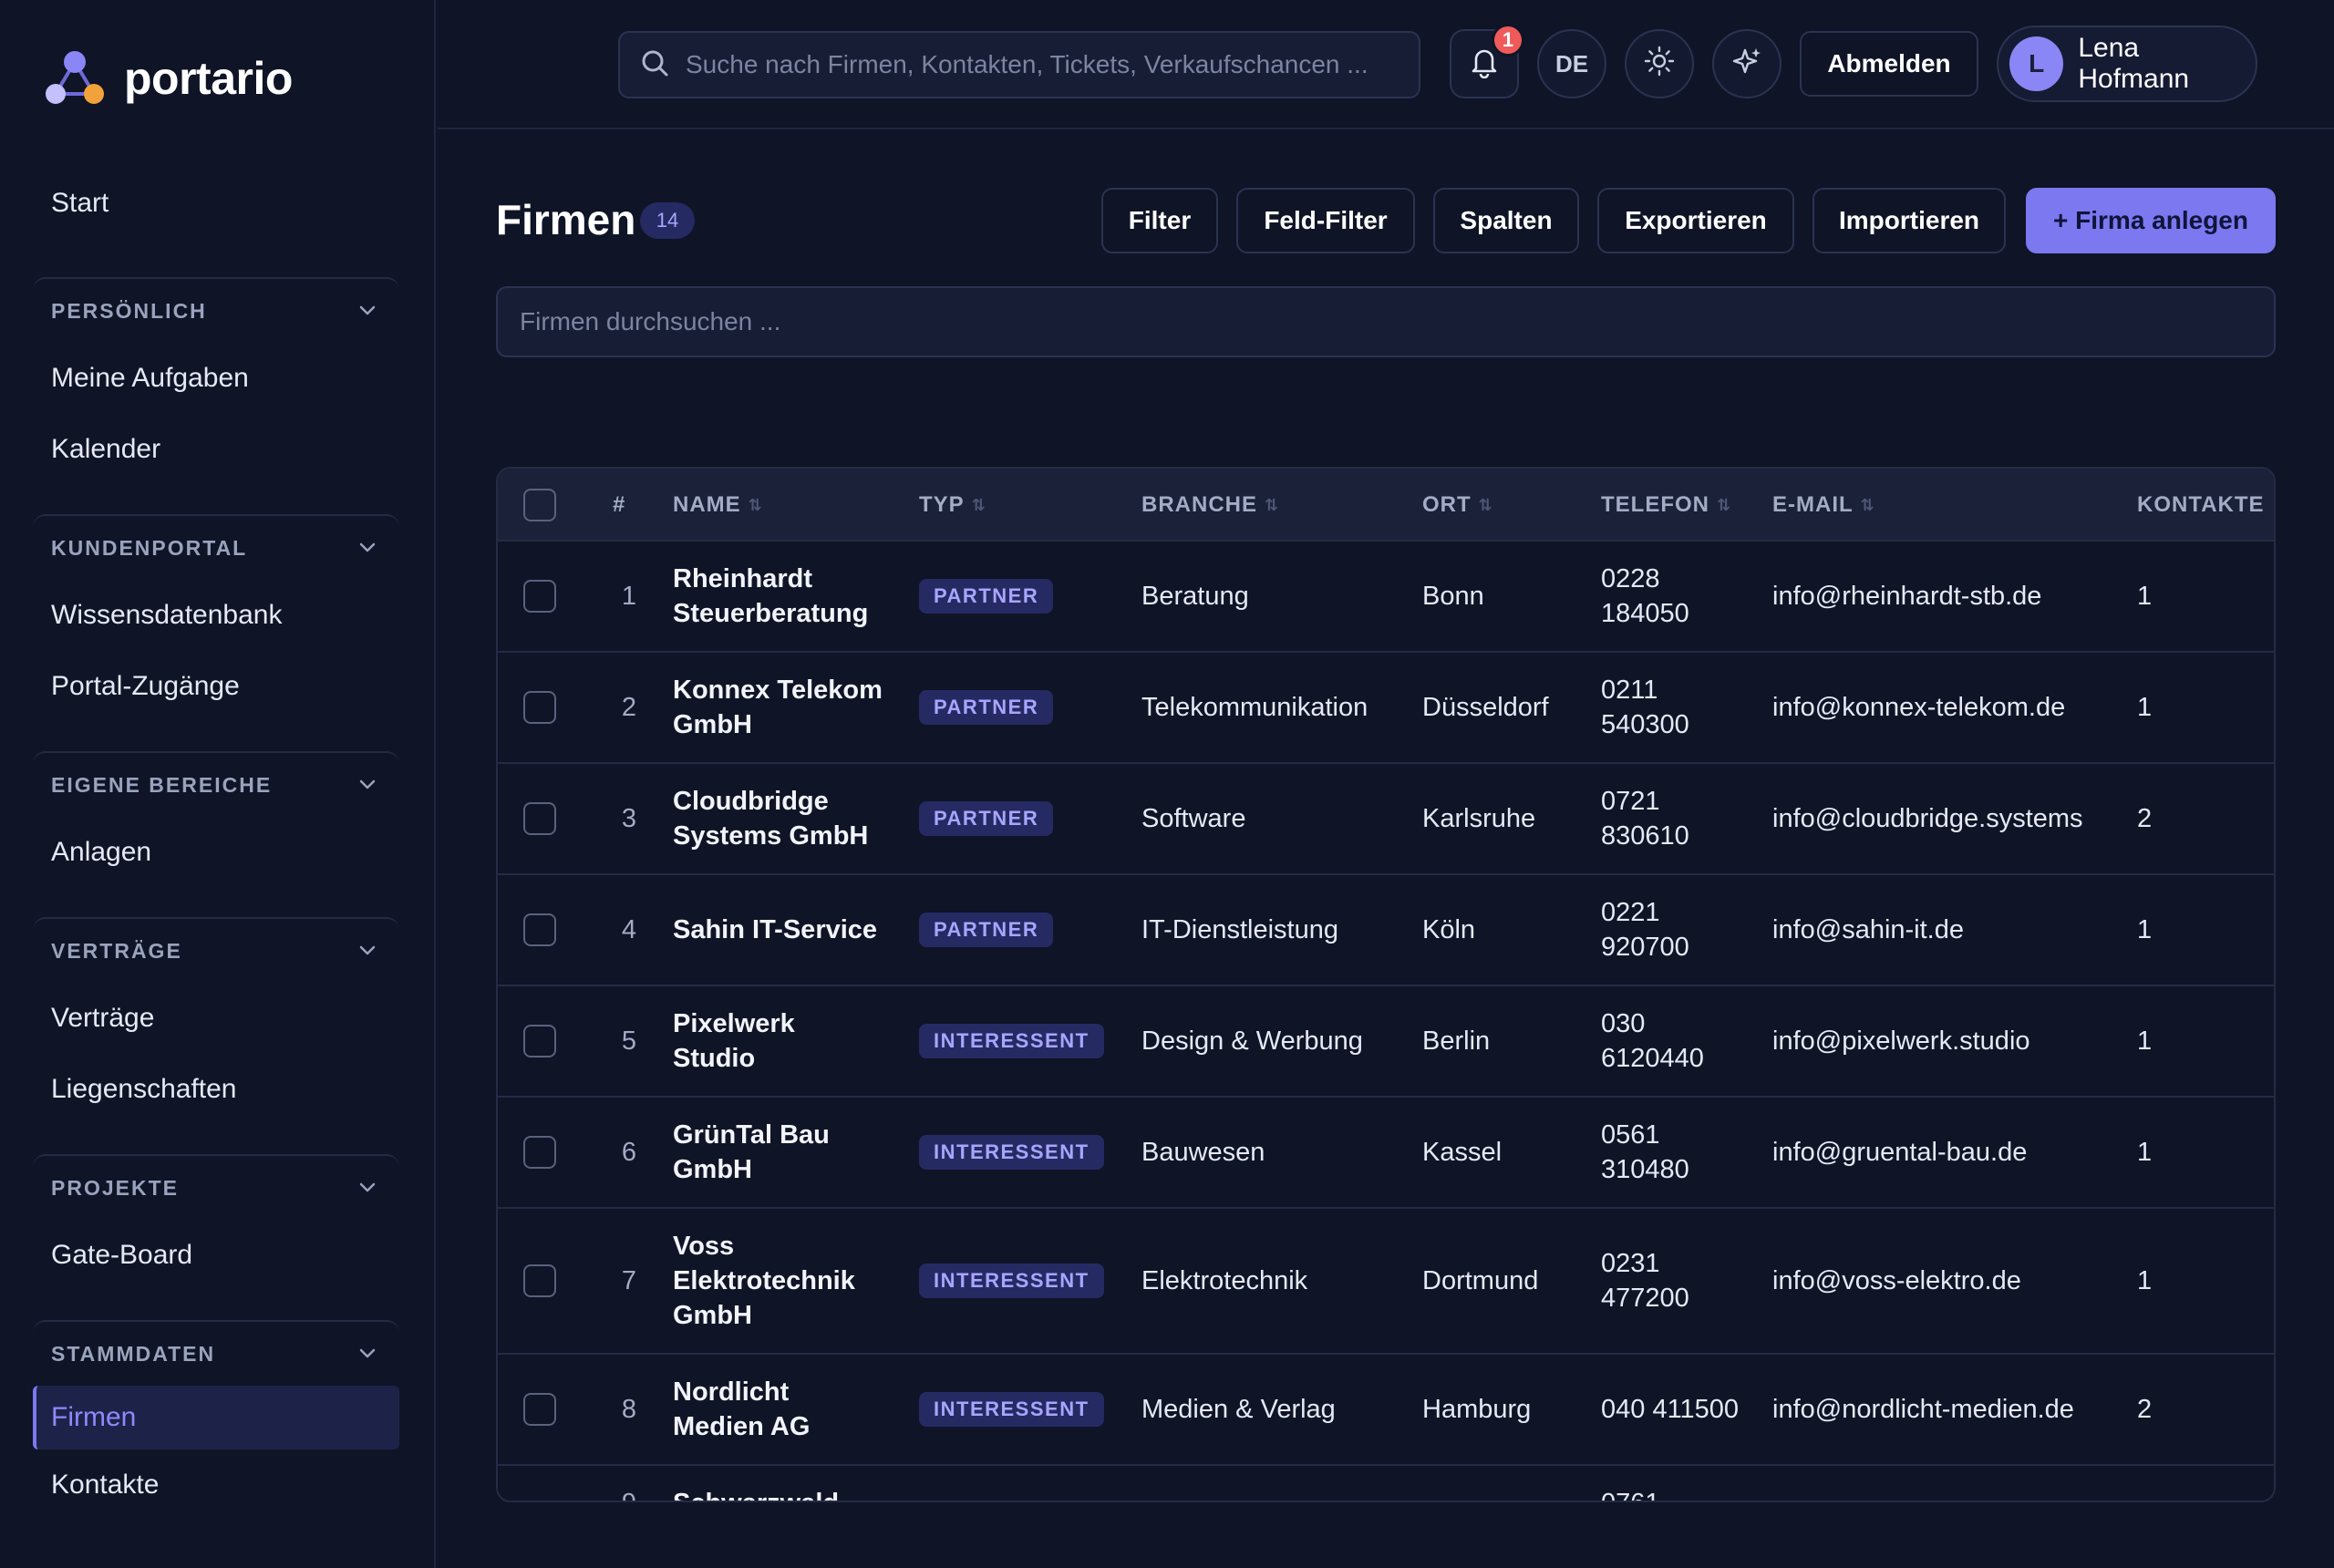  Describe the element at coordinates (216, 852) in the screenshot. I see `sidebar-item-anlagen: Anlagen` at that location.